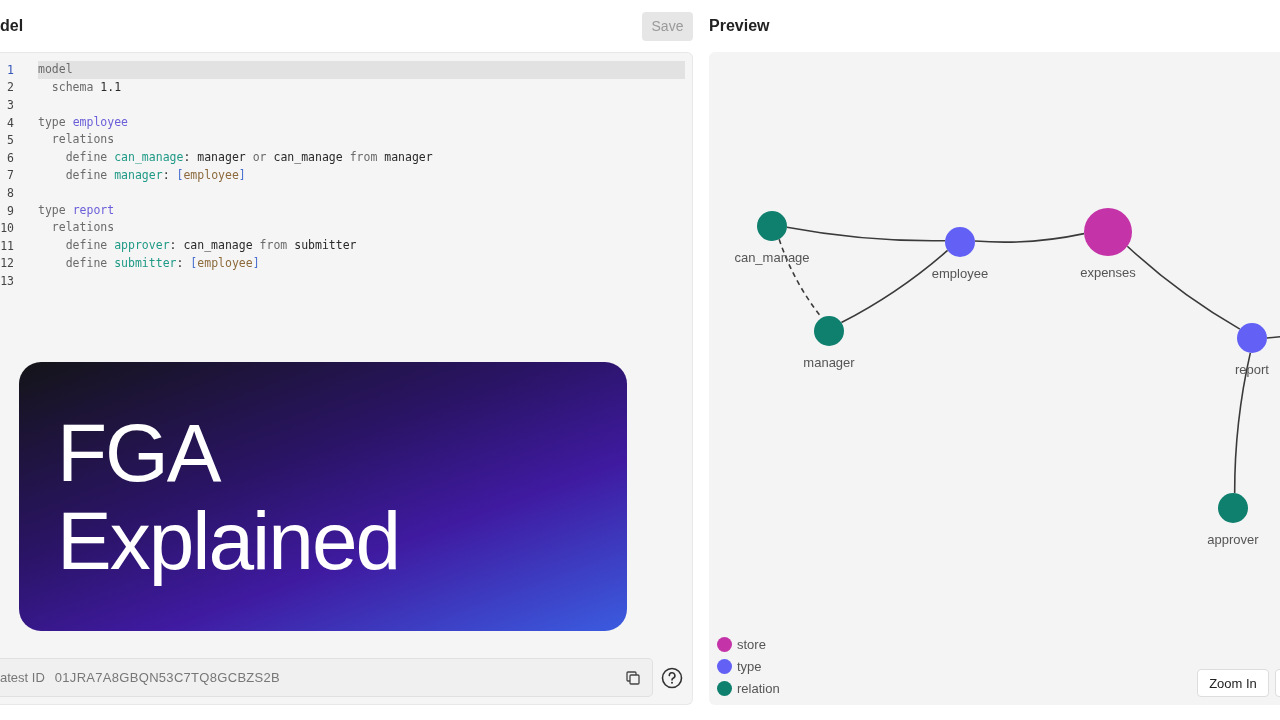  What do you see at coordinates (10, 157) in the screenshot?
I see `line-number: 6` at bounding box center [10, 157].